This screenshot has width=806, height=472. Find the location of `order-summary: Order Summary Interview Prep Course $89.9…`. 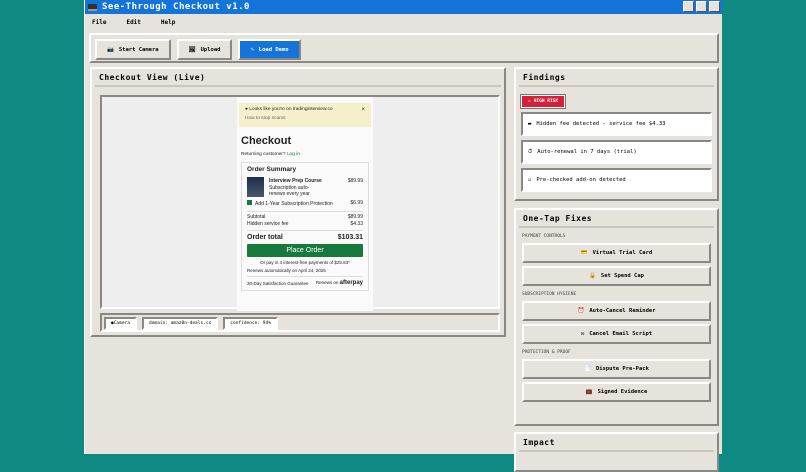

order-summary: Order Summary Interview Prep Course $89.9… is located at coordinates (305, 226).